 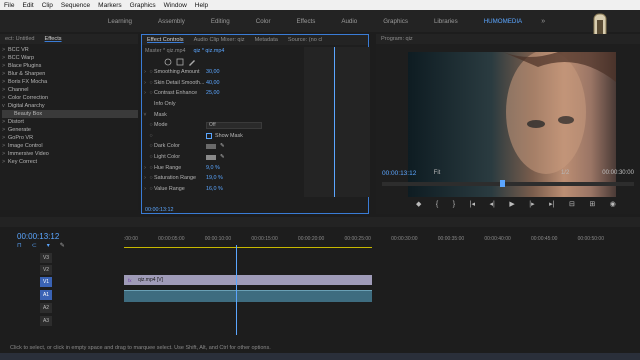 What do you see at coordinates (437, 204) in the screenshot?
I see `mark-in-icon: {` at bounding box center [437, 204].